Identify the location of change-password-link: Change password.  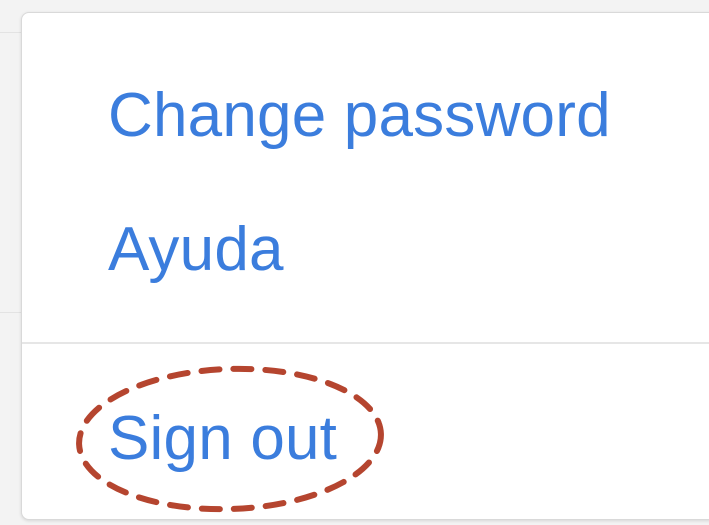
(359, 116).